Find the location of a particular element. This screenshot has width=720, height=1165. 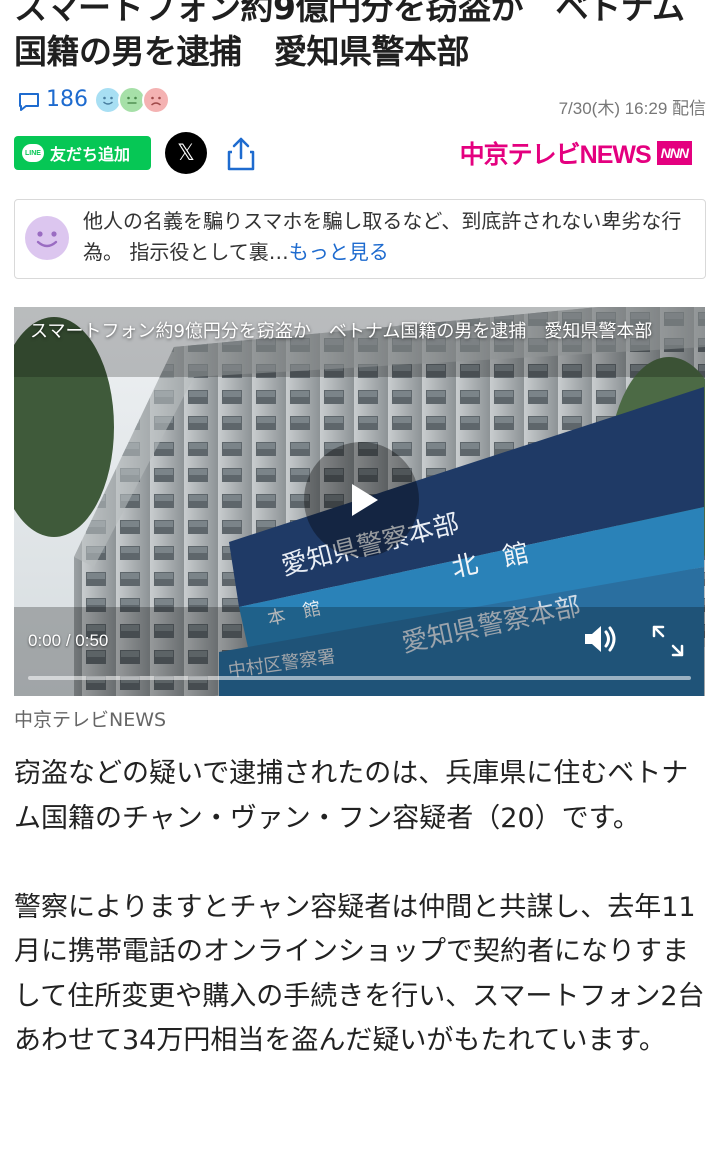

article-title: スマートフォン約9億円分を窃盗か ベトナム国籍の男を逮捕 愛知県警本部 is located at coordinates (349, 35).